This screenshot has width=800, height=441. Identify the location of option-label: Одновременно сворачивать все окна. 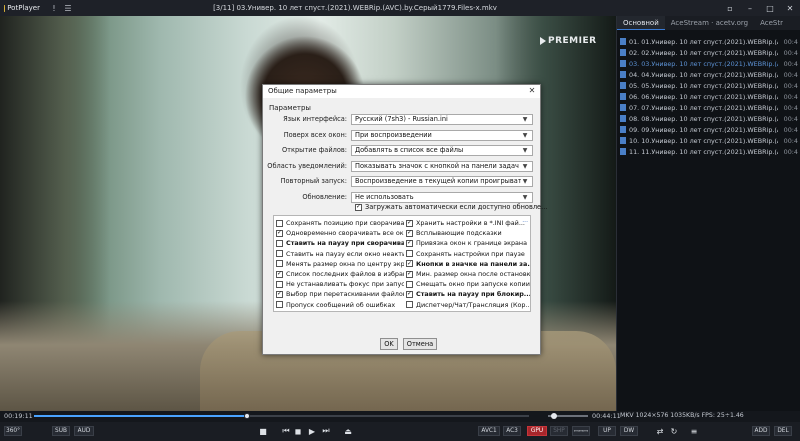
(345, 233).